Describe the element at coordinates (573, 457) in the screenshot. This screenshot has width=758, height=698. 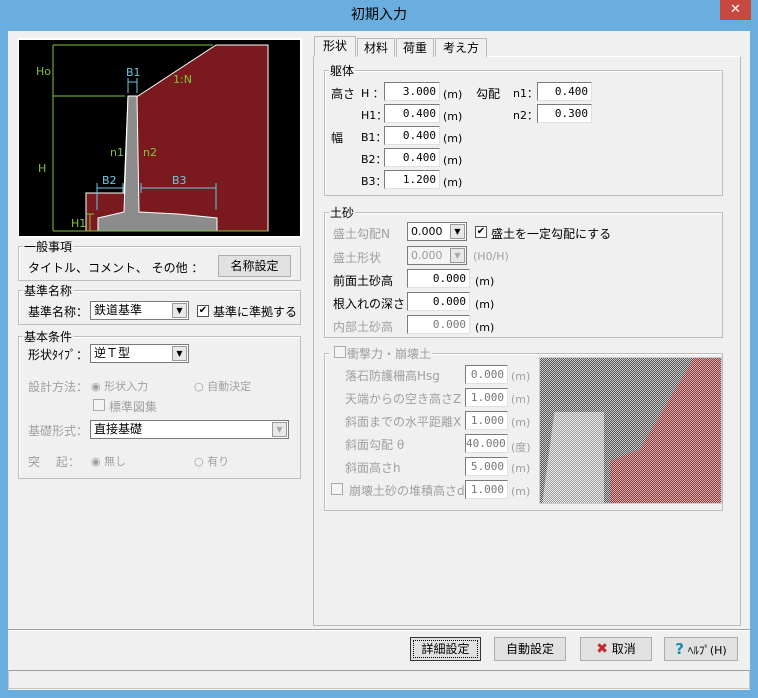
I see `wall-region` at that location.